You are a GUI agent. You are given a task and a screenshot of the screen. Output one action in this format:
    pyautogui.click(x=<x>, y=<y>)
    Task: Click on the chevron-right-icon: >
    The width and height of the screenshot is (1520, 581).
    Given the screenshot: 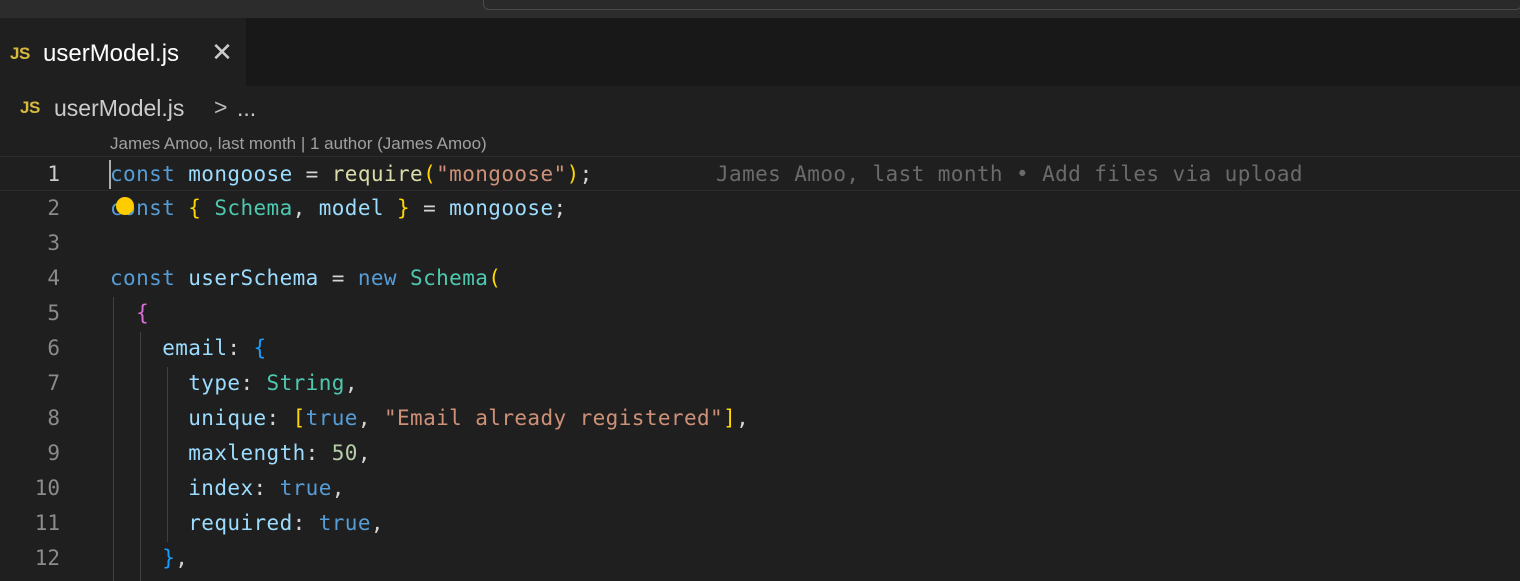 What is the action you would take?
    pyautogui.click(x=221, y=107)
    